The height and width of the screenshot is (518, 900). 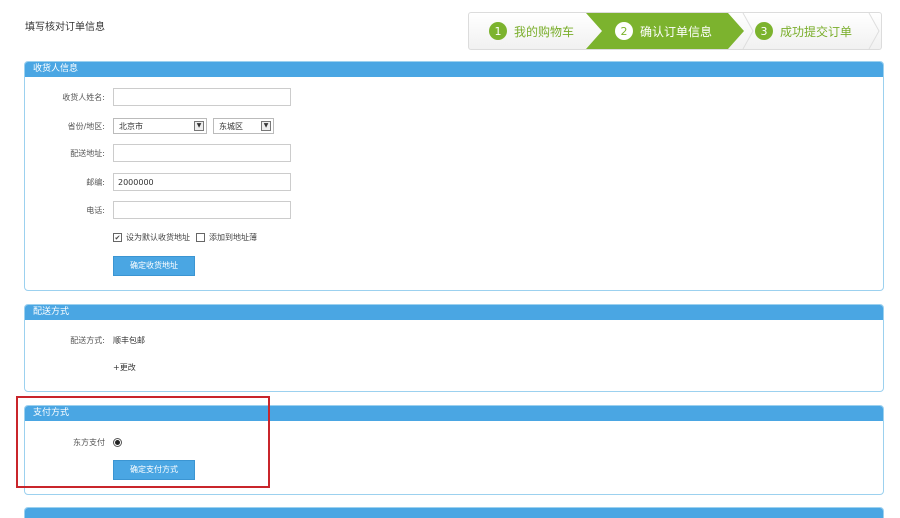 What do you see at coordinates (160, 126) in the screenshot?
I see `province-select: 北京市 ▼` at bounding box center [160, 126].